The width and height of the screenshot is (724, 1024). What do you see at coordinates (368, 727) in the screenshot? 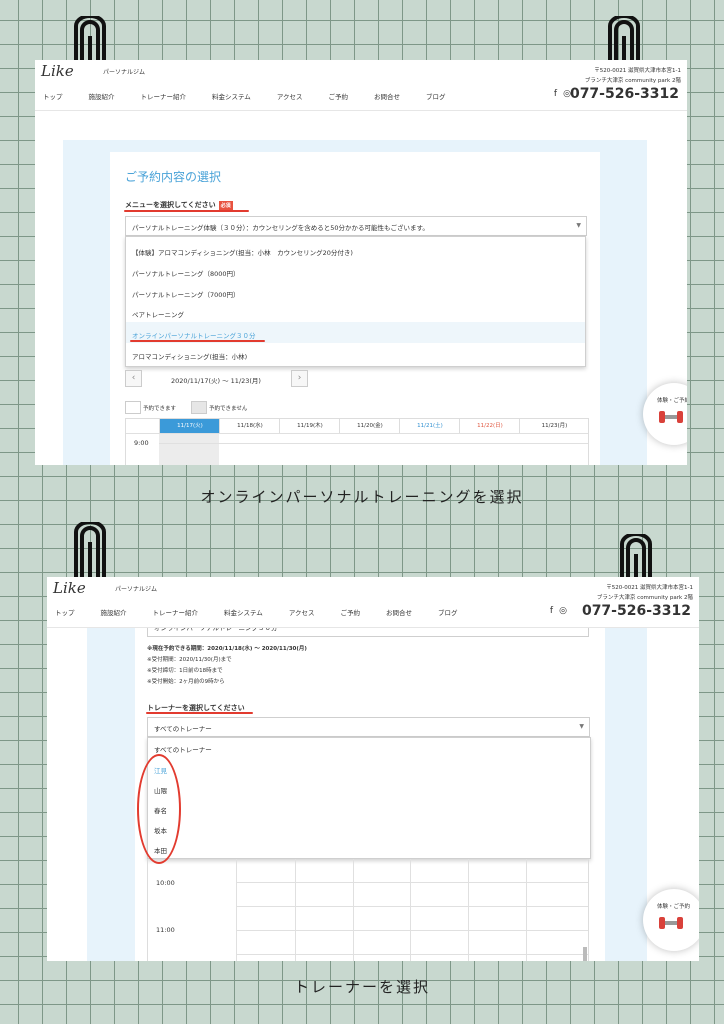
I see `trainer-select: すべてのトレーナー ▼` at bounding box center [368, 727].